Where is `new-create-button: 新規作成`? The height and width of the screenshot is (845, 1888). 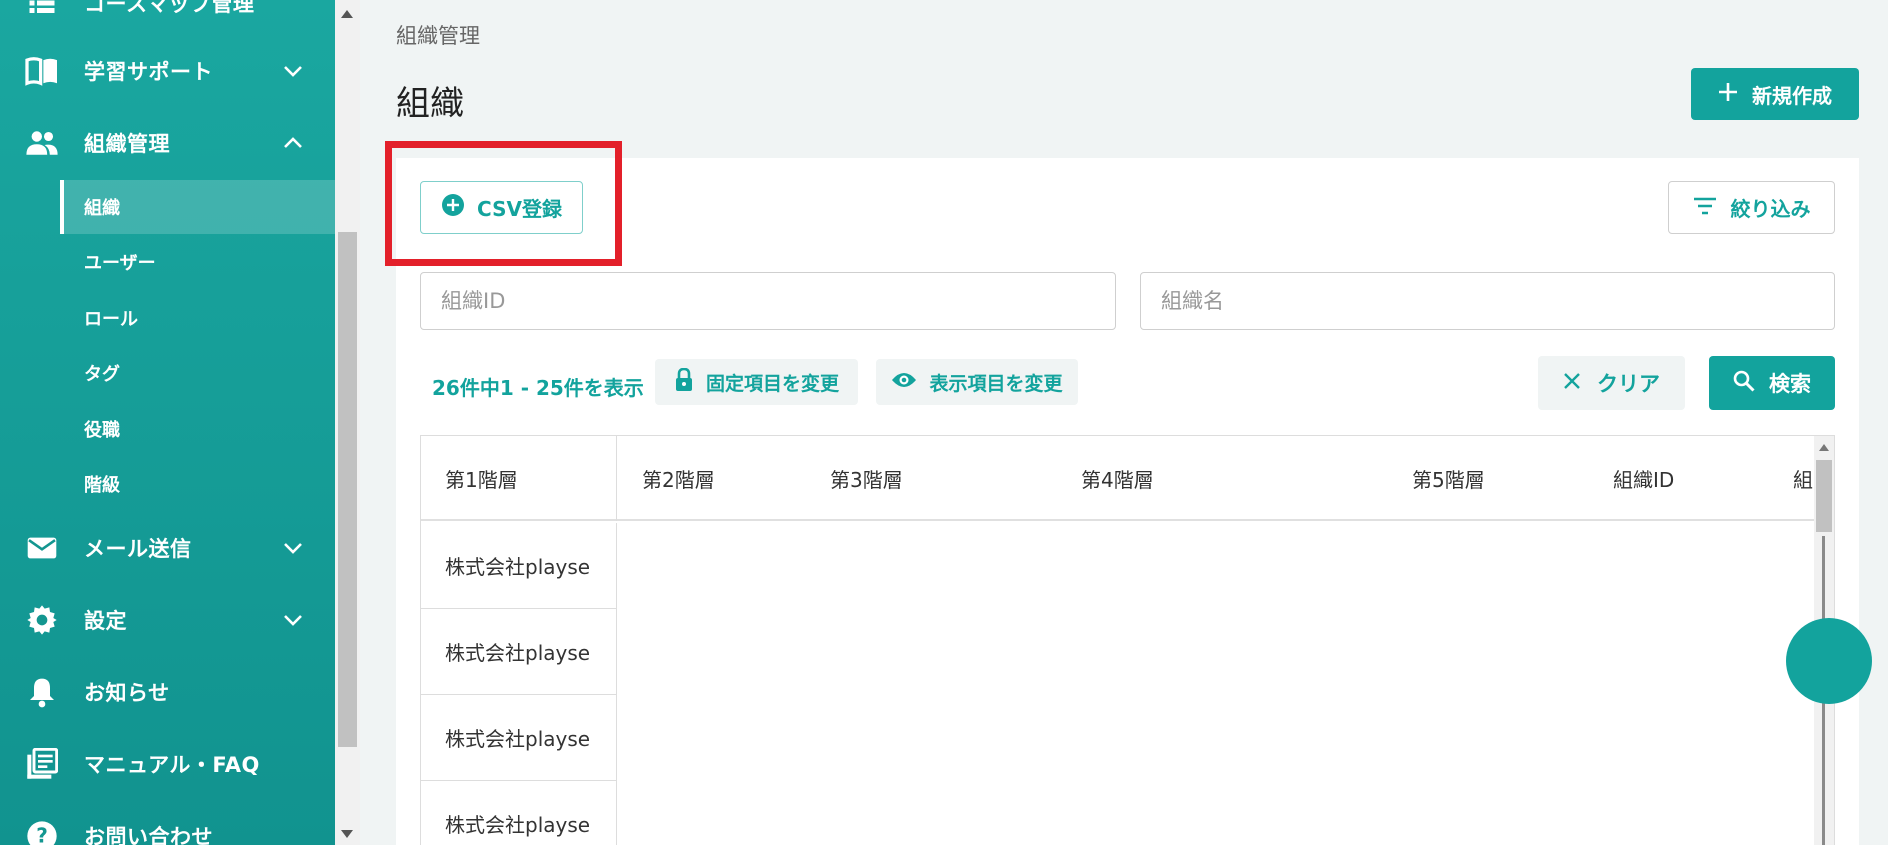 new-create-button: 新規作成 is located at coordinates (1775, 94).